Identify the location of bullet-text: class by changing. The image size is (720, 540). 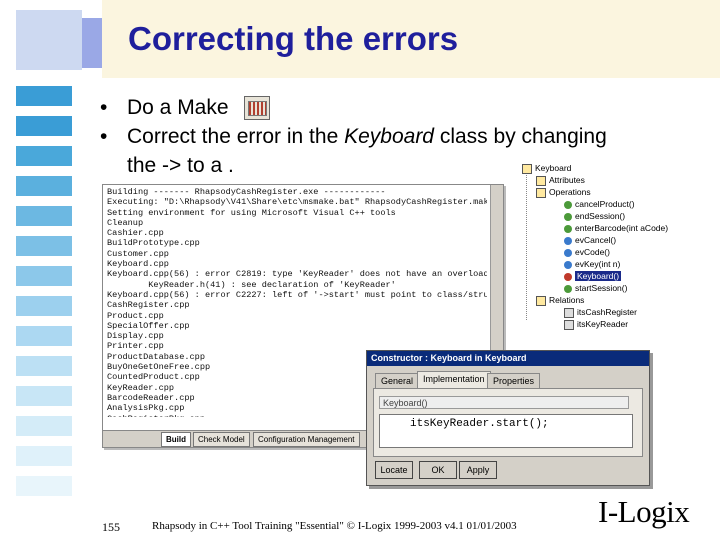
(520, 136).